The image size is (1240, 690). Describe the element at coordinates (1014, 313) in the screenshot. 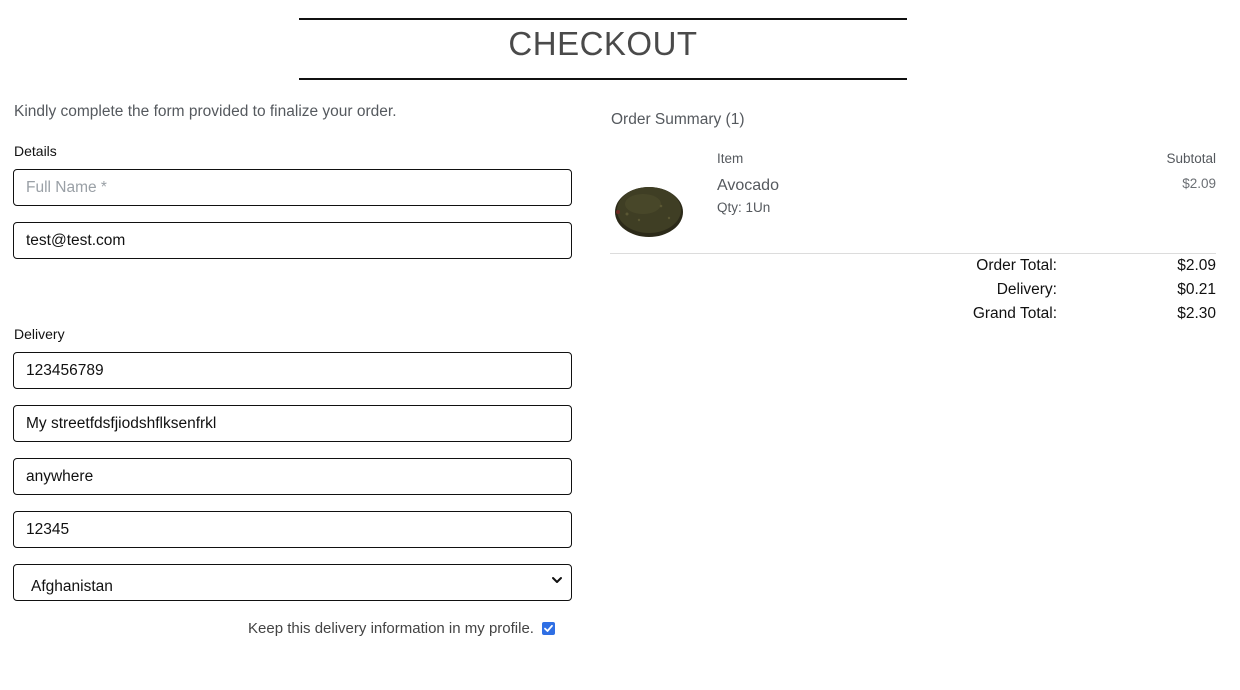

I see `grand-total-label: Grand Total:` at that location.